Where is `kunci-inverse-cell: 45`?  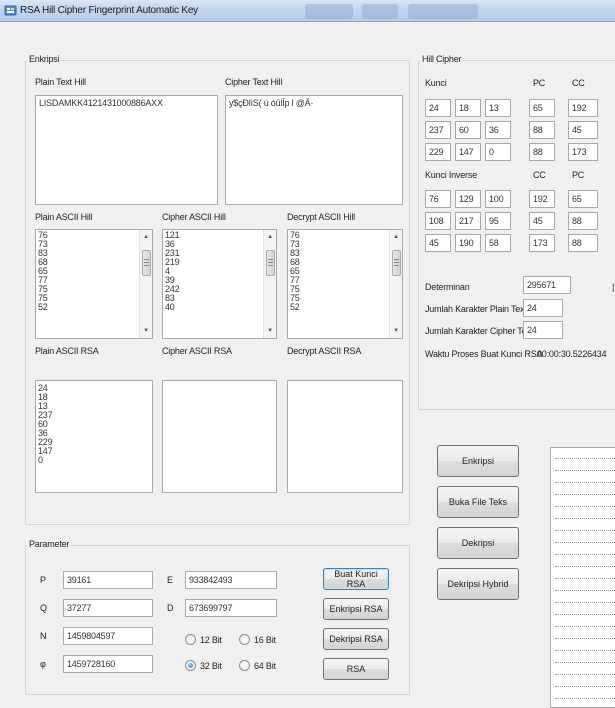 kunci-inverse-cell: 45 is located at coordinates (438, 243).